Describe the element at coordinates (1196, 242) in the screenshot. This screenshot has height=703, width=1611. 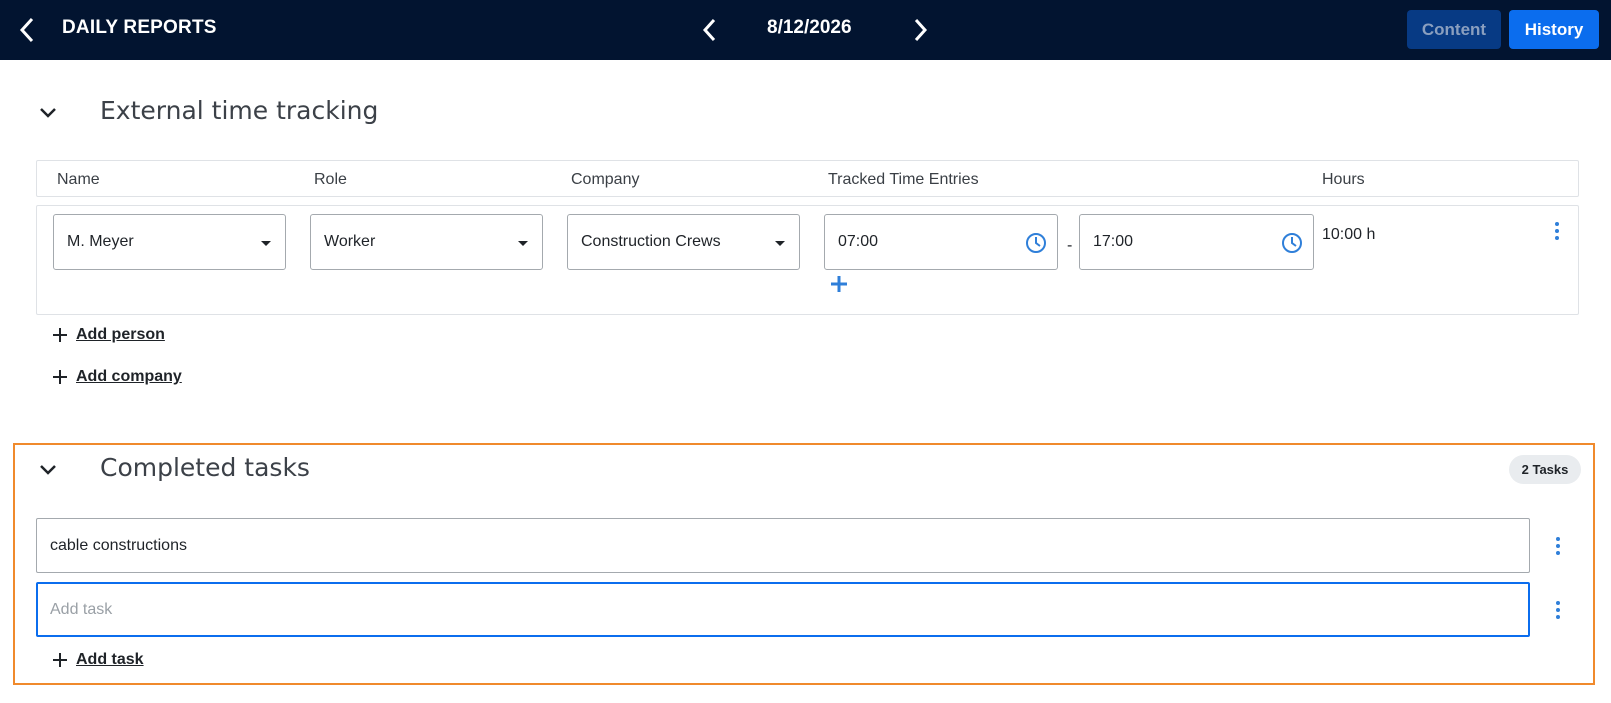
I see `end-time-input: 17:00` at that location.